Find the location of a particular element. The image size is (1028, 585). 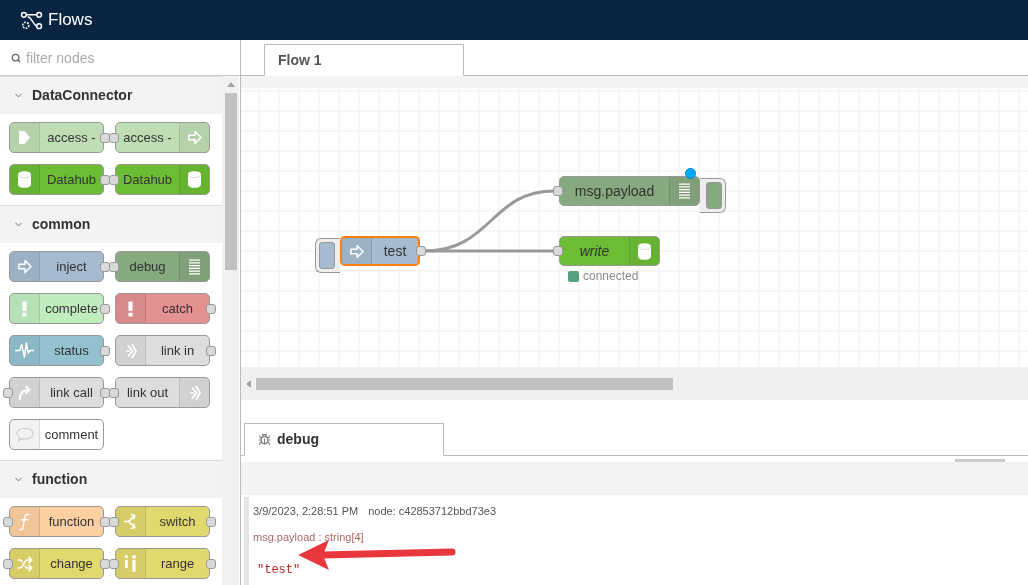

palette-node: switch is located at coordinates (162, 521).